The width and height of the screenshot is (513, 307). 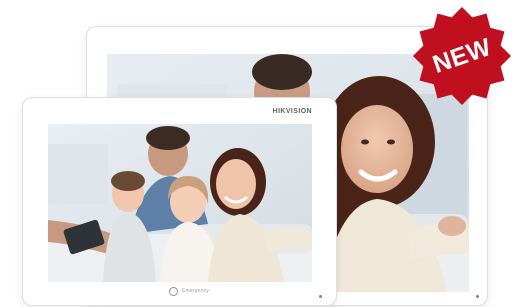 I want to click on home-ring-icon, so click(x=173, y=291).